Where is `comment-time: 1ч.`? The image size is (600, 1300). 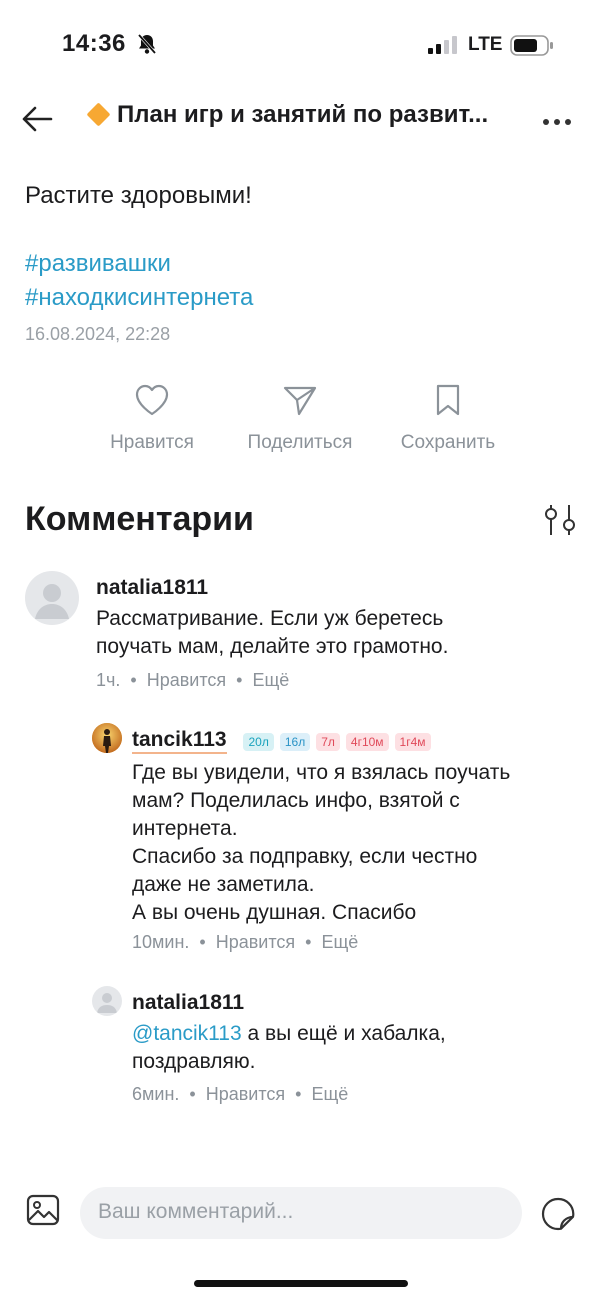
comment-time: 1ч. is located at coordinates (108, 680).